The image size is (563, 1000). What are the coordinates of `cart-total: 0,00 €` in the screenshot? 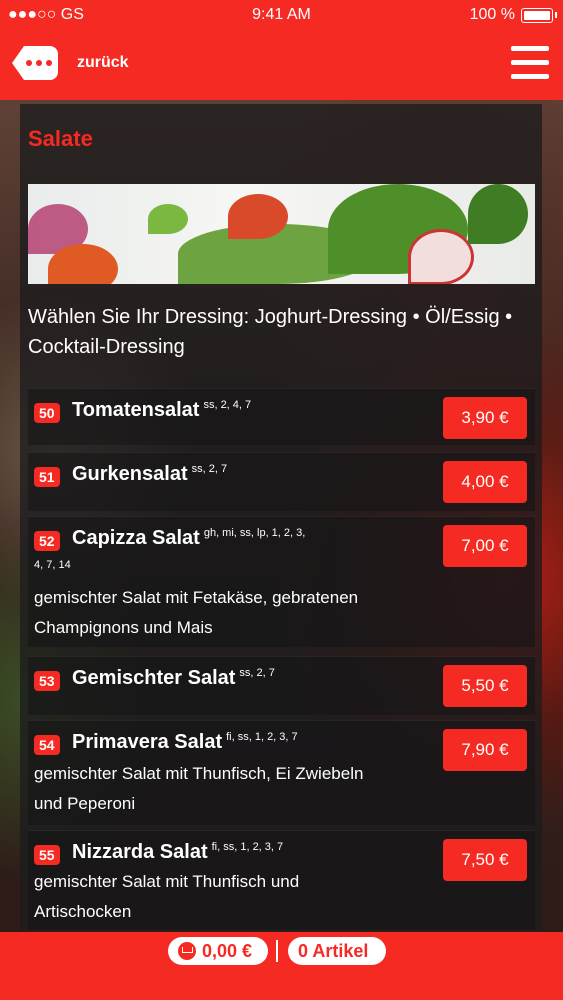 It's located at (227, 950).